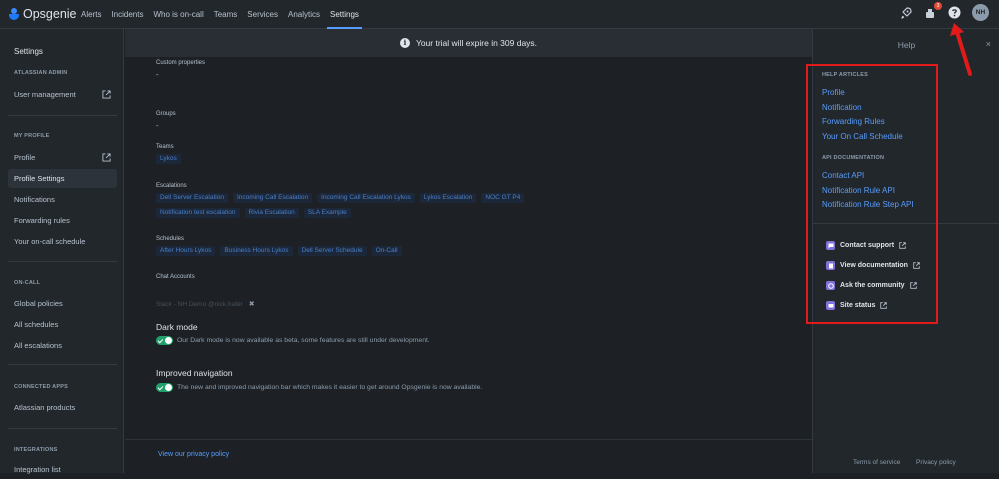 The width and height of the screenshot is (999, 479). Describe the element at coordinates (166, 114) in the screenshot. I see `groups-label: Groups` at that location.